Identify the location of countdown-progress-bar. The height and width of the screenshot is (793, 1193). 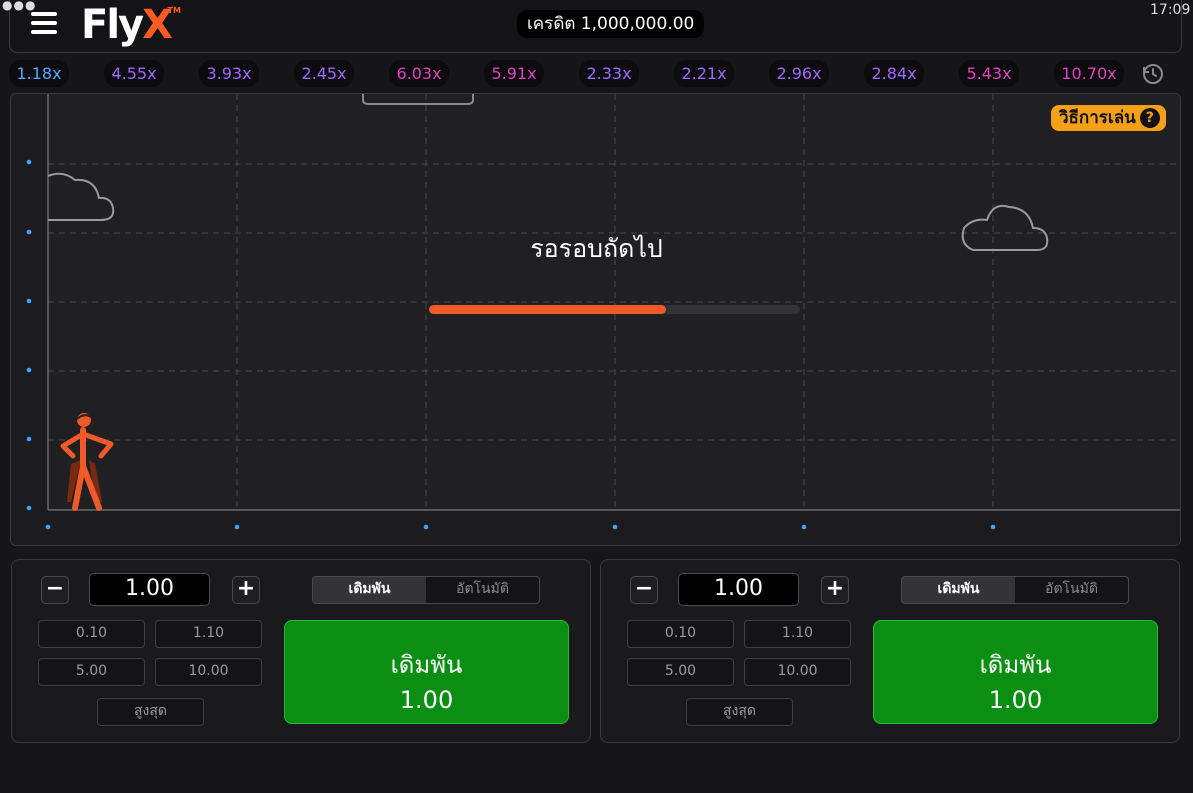
(614, 309).